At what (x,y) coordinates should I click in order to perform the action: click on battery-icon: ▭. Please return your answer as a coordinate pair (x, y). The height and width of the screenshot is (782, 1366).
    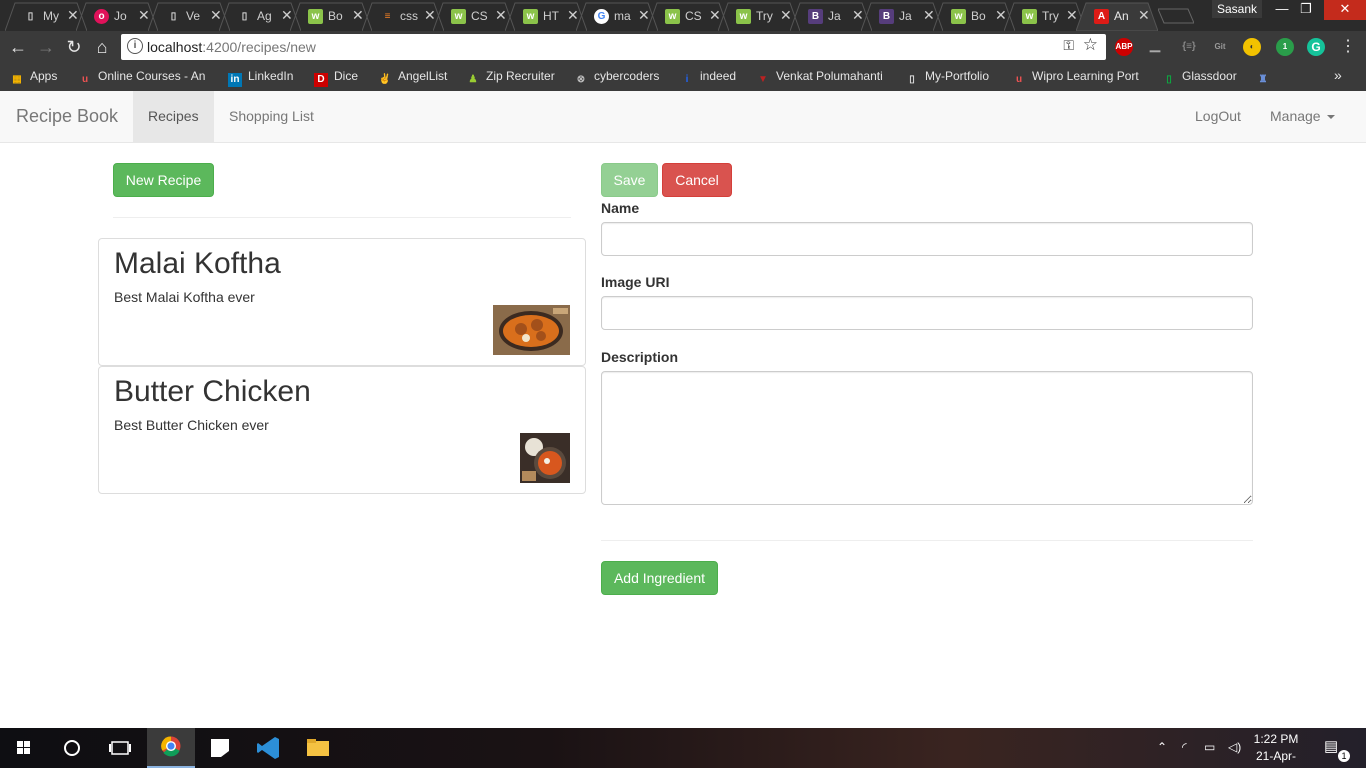
    Looking at the image, I should click on (1209, 747).